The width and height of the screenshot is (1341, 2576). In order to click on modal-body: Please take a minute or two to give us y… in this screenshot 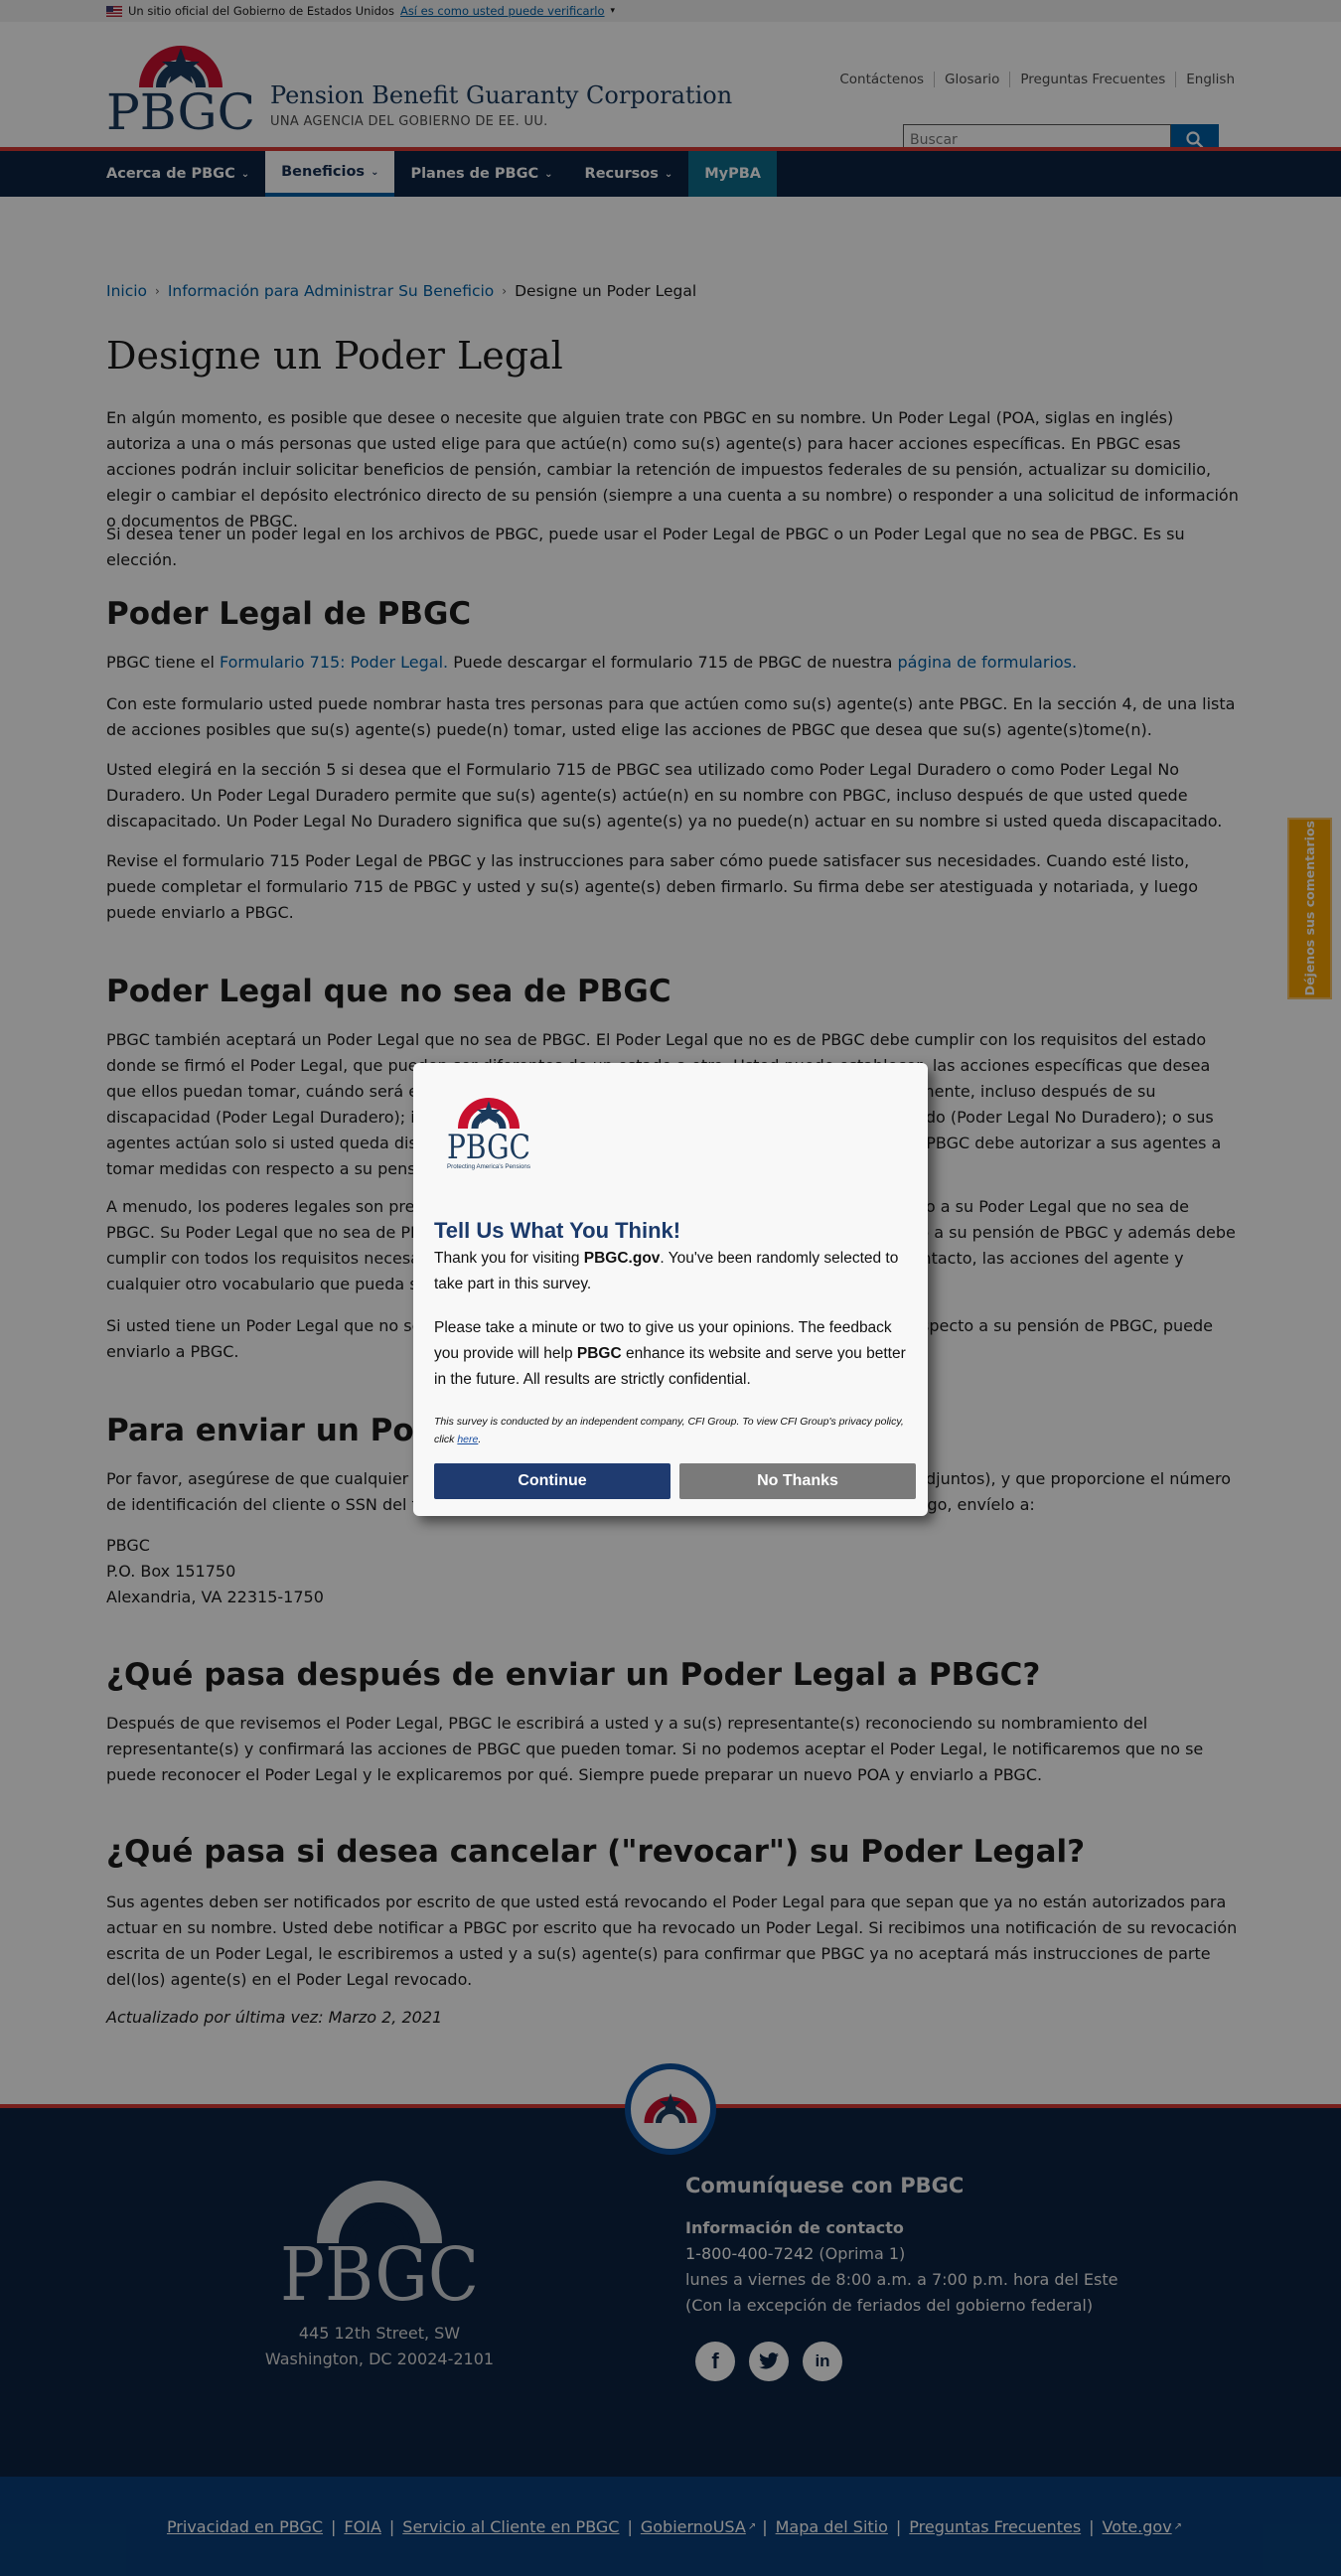, I will do `click(670, 1353)`.